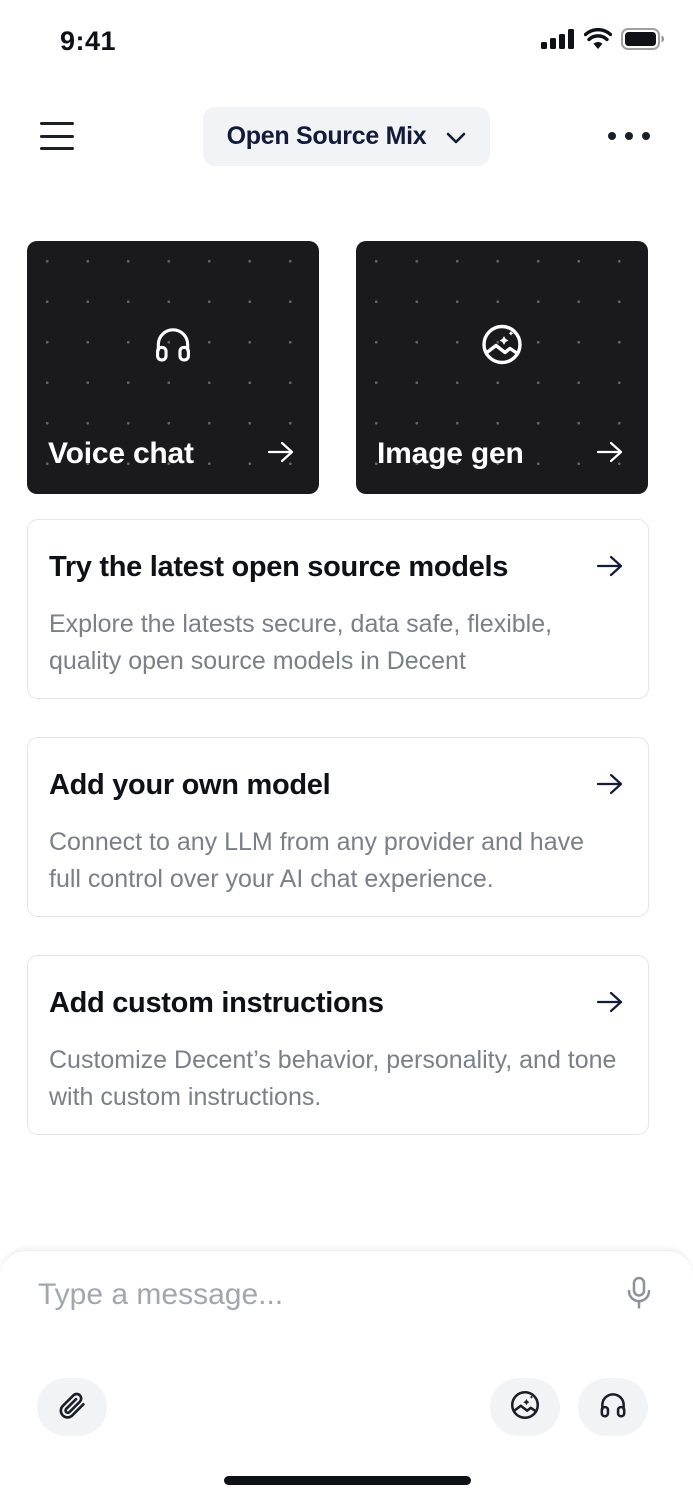 Image resolution: width=693 pixels, height=1501 pixels. I want to click on model-selector: Open Source Mix, so click(346, 136).